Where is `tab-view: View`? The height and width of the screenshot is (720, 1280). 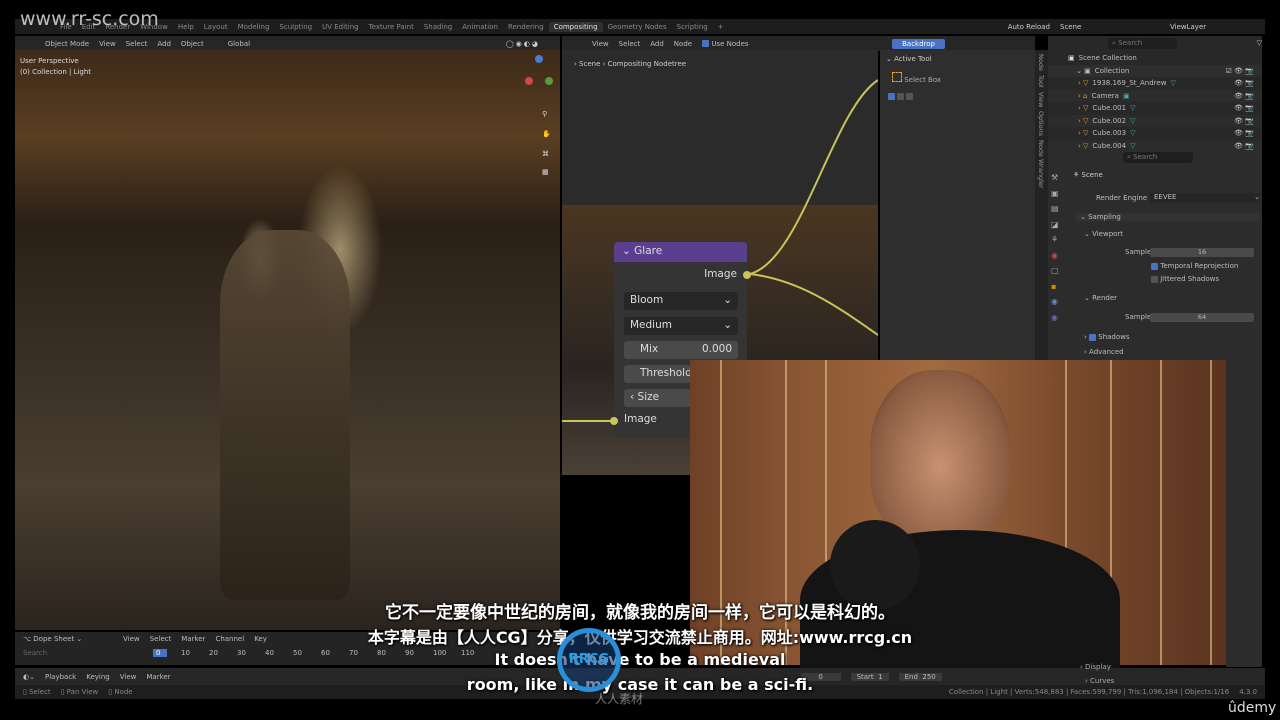
tab-view: View is located at coordinates (1041, 99).